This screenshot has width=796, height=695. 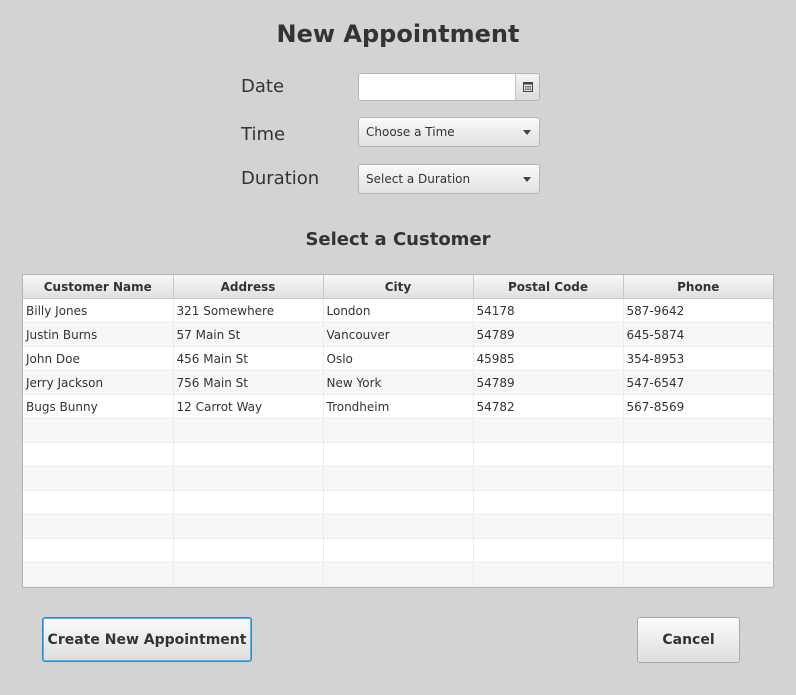 I want to click on cell-city: Vancouver, so click(x=398, y=334).